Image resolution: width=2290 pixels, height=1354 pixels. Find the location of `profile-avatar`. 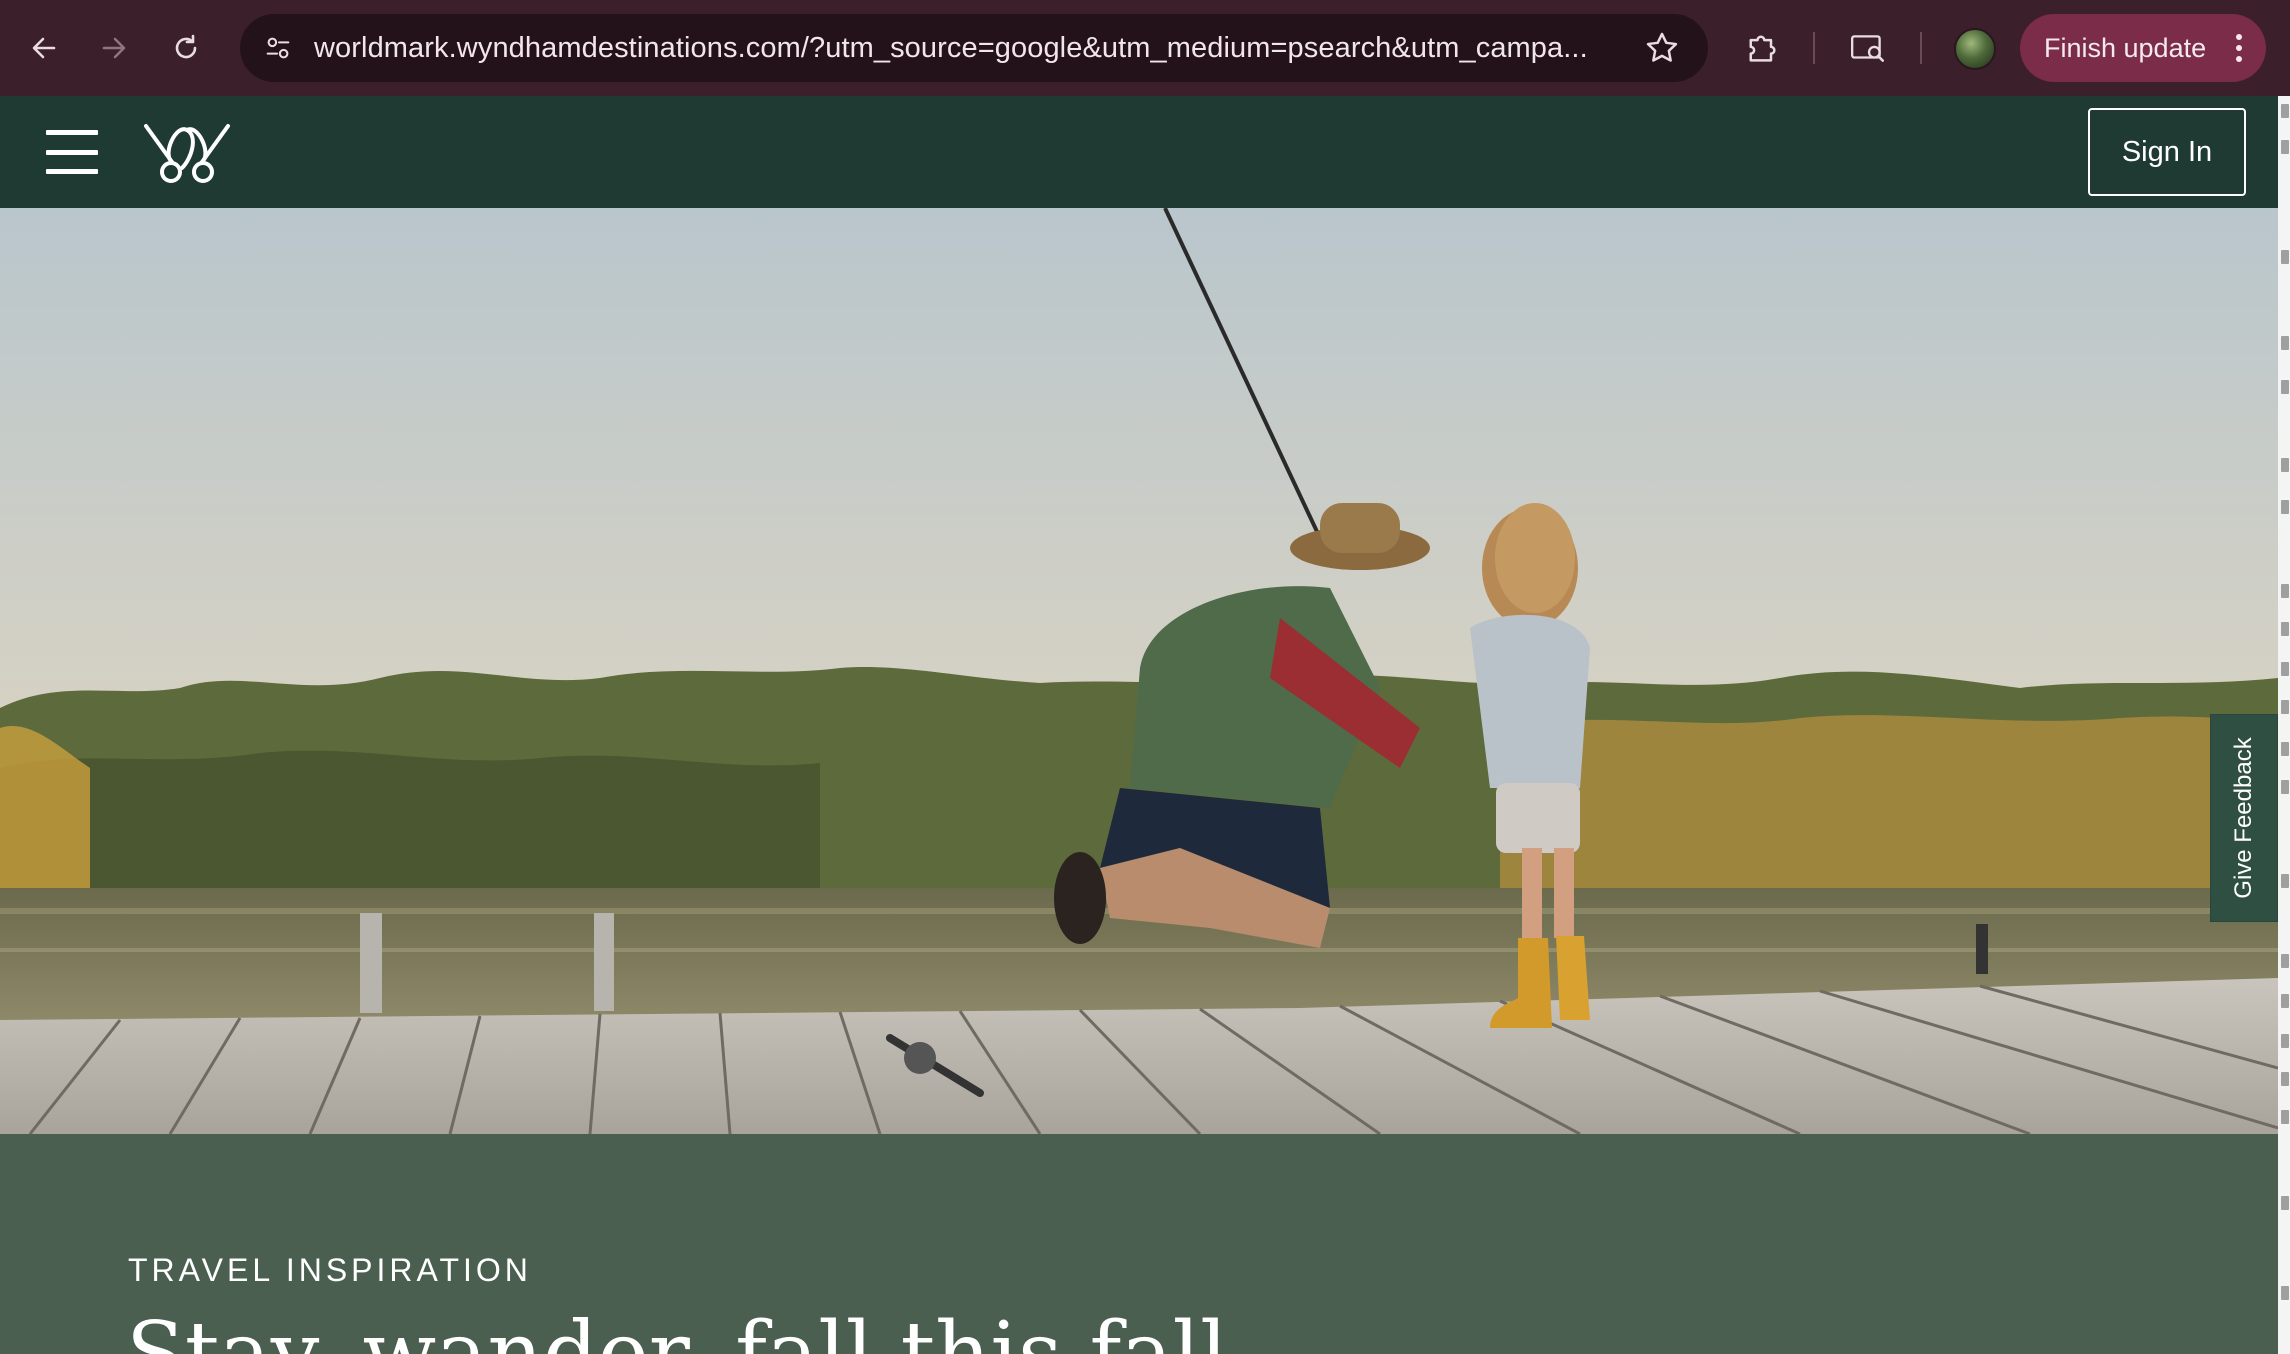

profile-avatar is located at coordinates (1975, 49).